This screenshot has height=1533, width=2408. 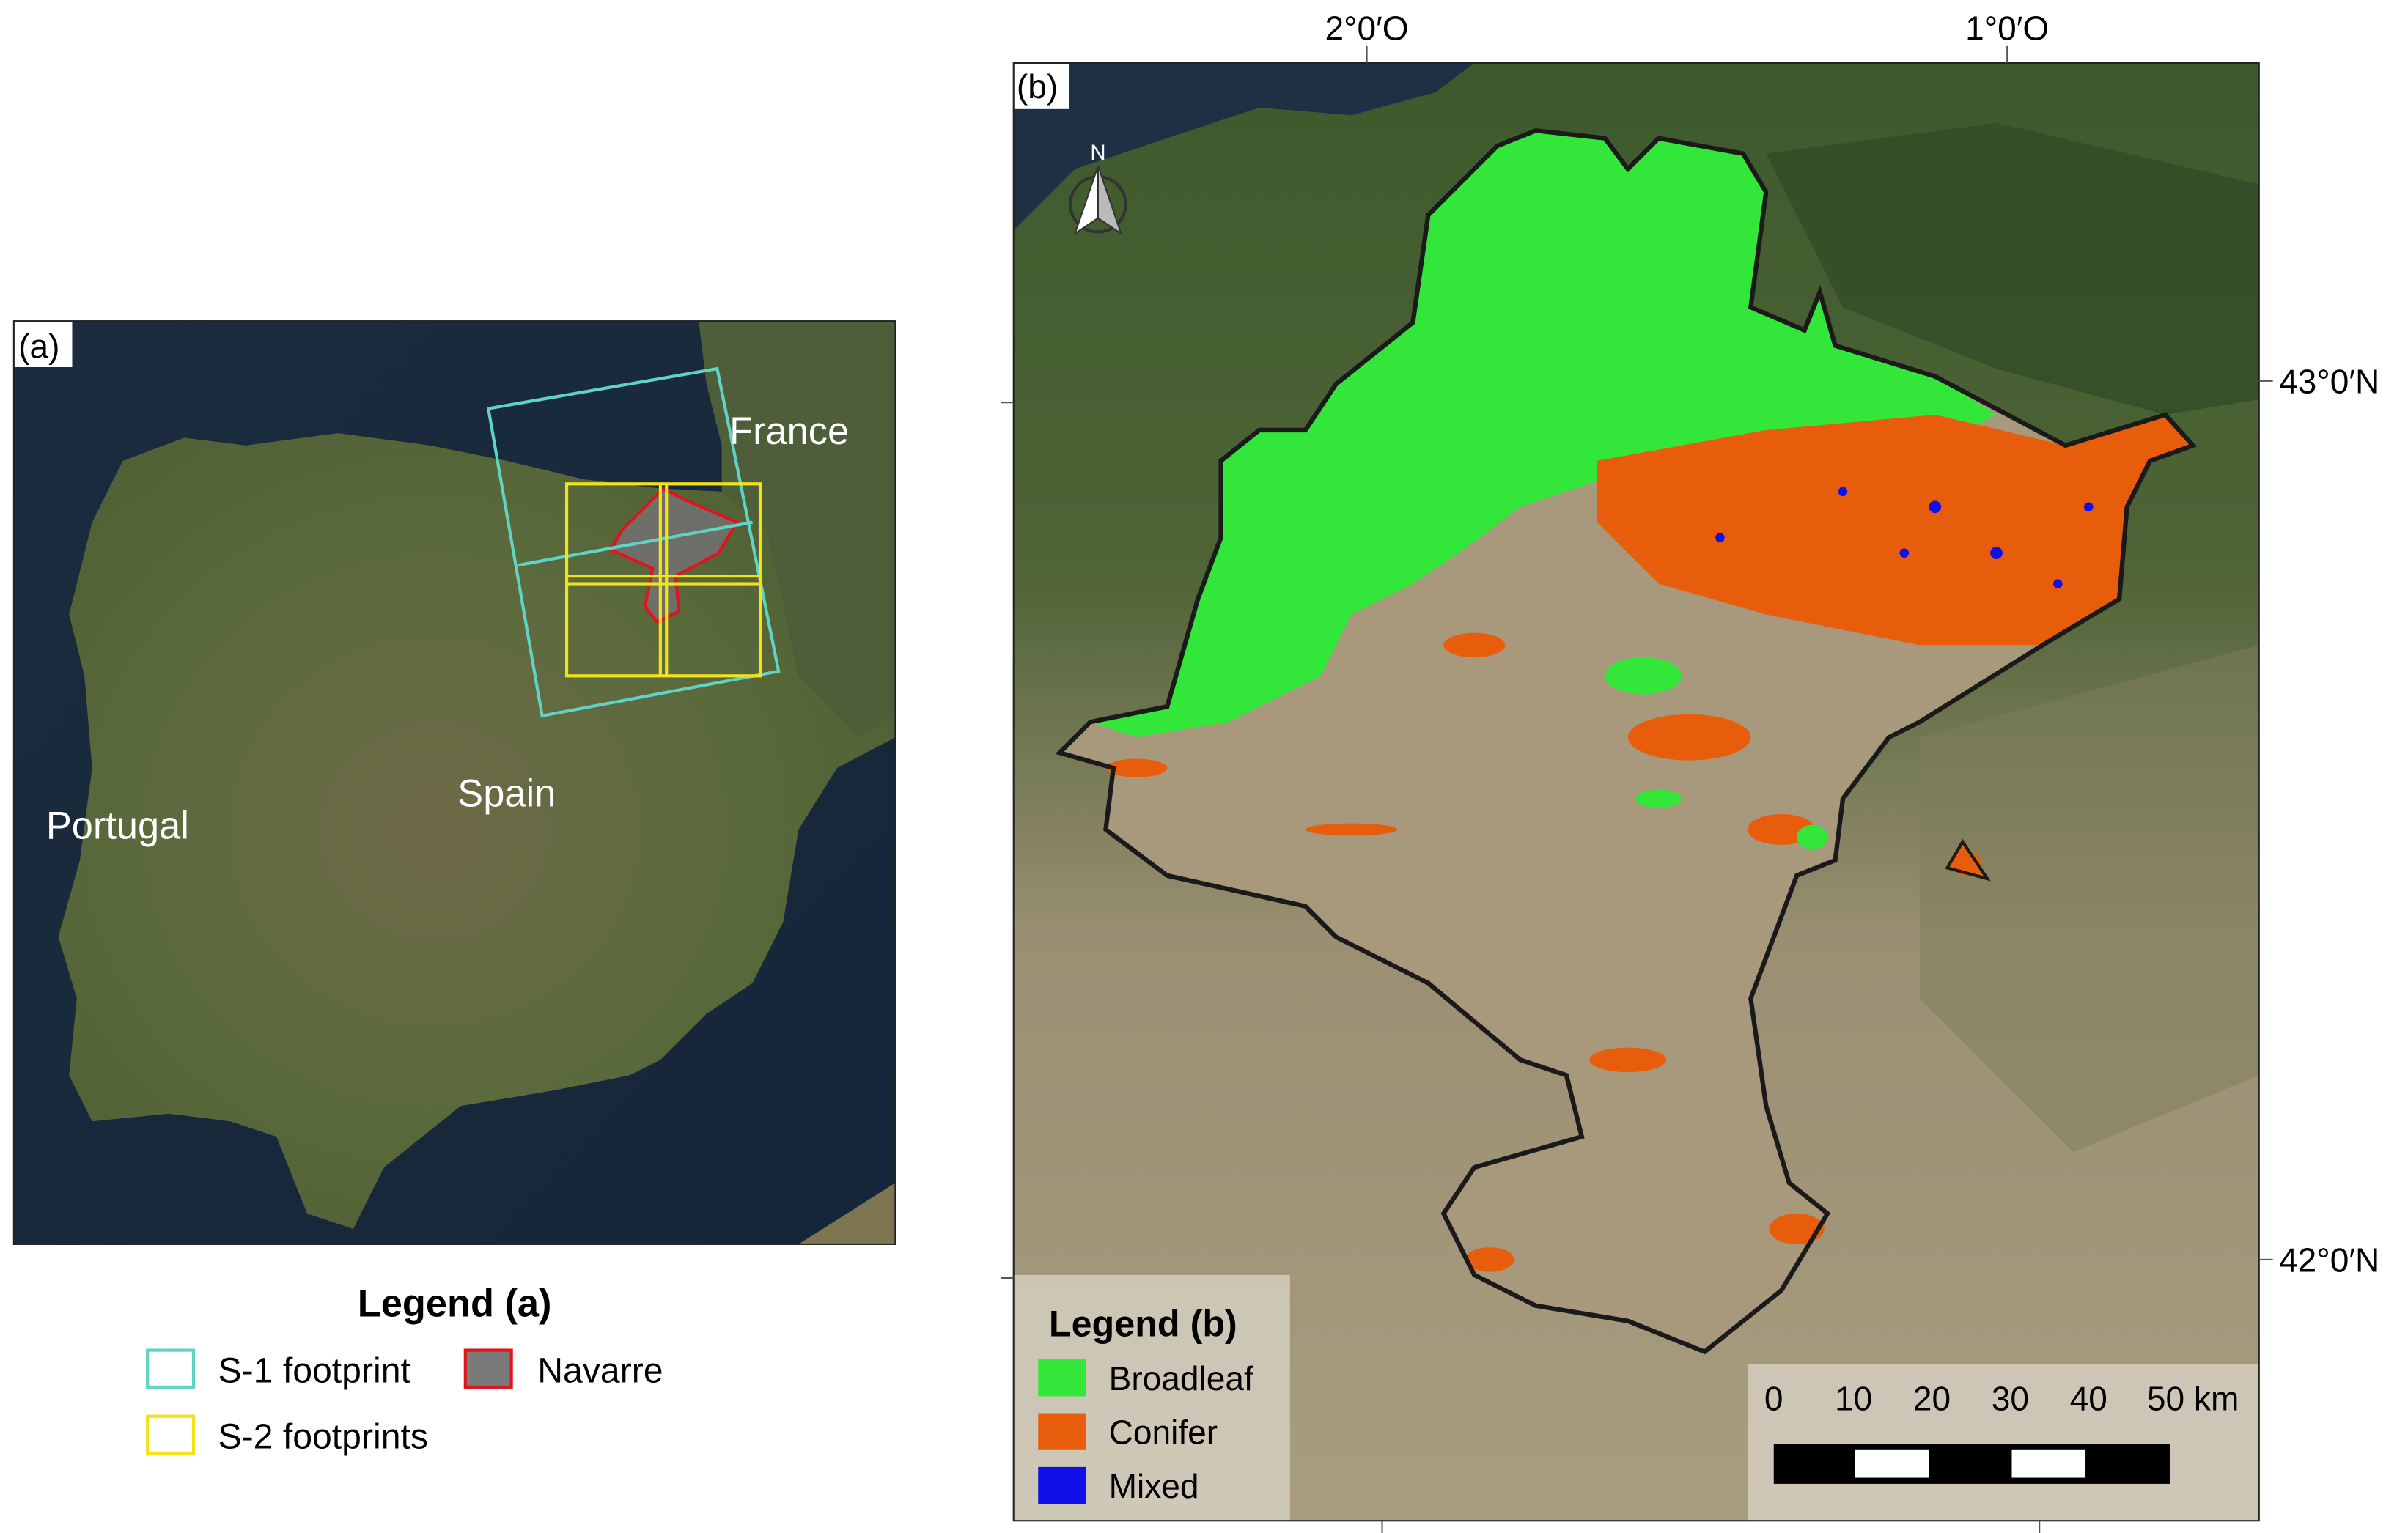 What do you see at coordinates (1062, 1485) in the screenshot?
I see `mixed-swatch` at bounding box center [1062, 1485].